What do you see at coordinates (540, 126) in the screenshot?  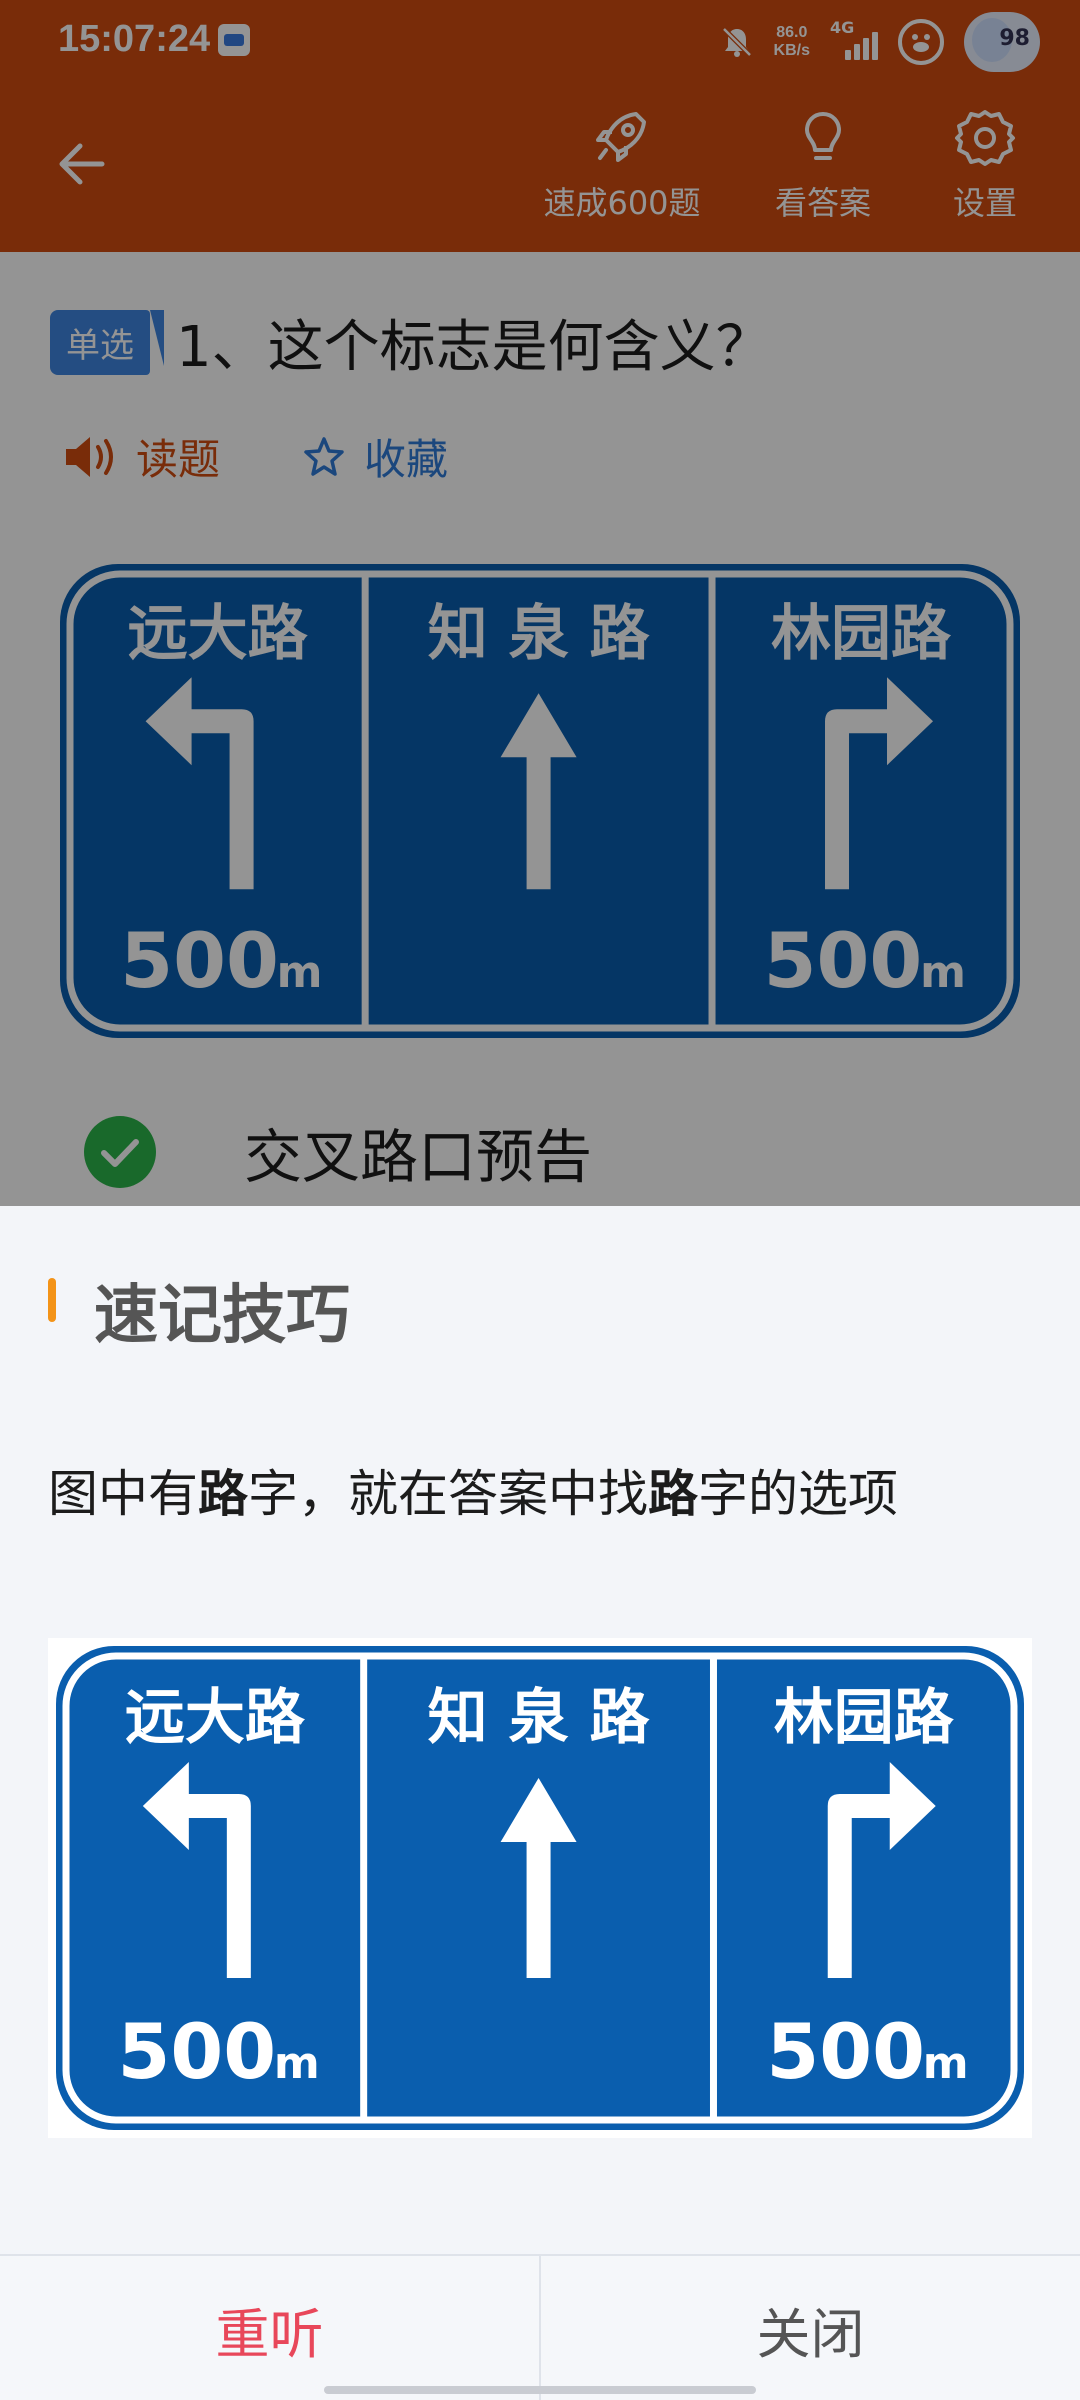 I see `overlay-scrim-top` at bounding box center [540, 126].